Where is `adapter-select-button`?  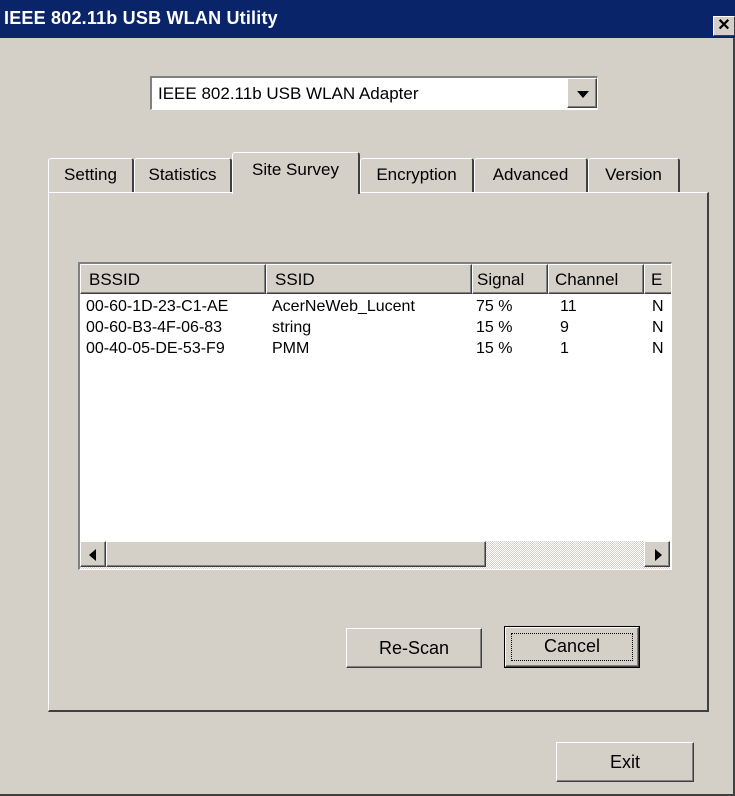
adapter-select-button is located at coordinates (582, 93).